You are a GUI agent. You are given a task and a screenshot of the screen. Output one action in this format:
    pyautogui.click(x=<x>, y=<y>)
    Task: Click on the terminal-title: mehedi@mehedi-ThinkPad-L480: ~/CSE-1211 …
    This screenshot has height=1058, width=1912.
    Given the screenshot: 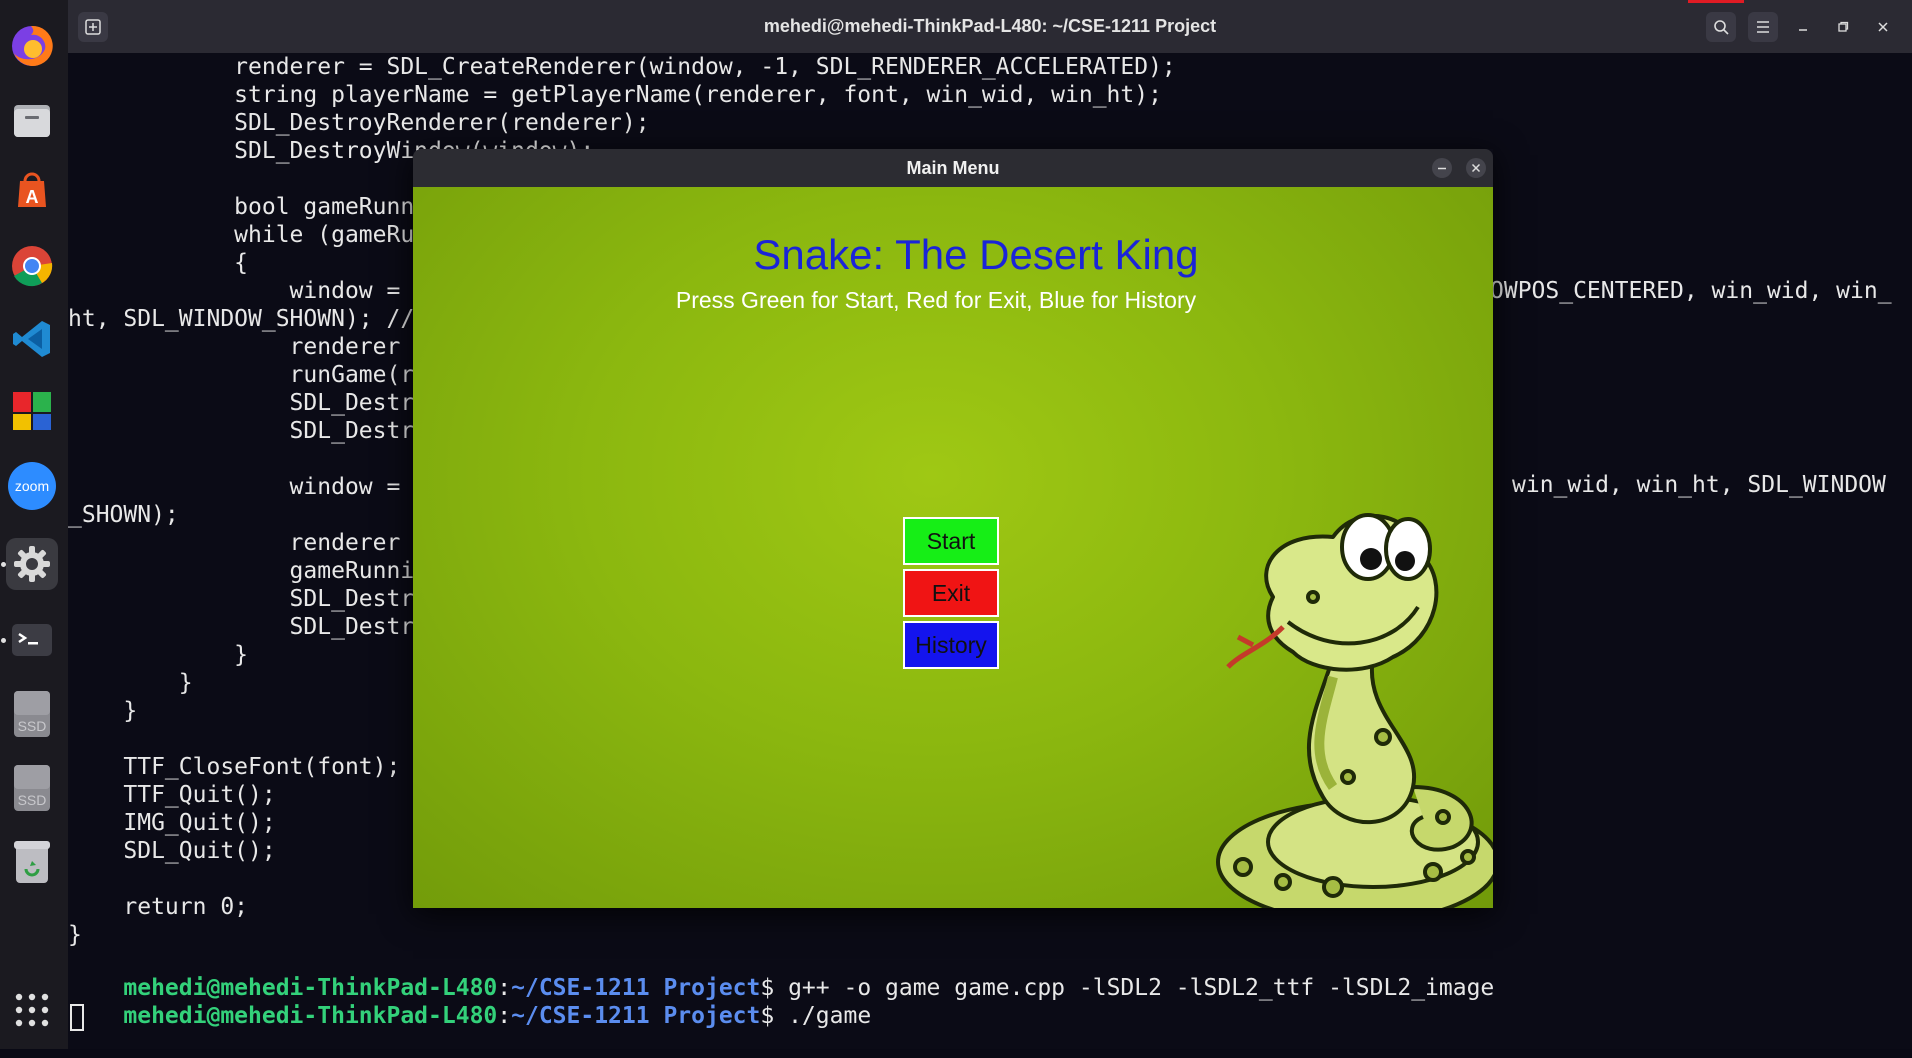 What is the action you would take?
    pyautogui.click(x=990, y=26)
    